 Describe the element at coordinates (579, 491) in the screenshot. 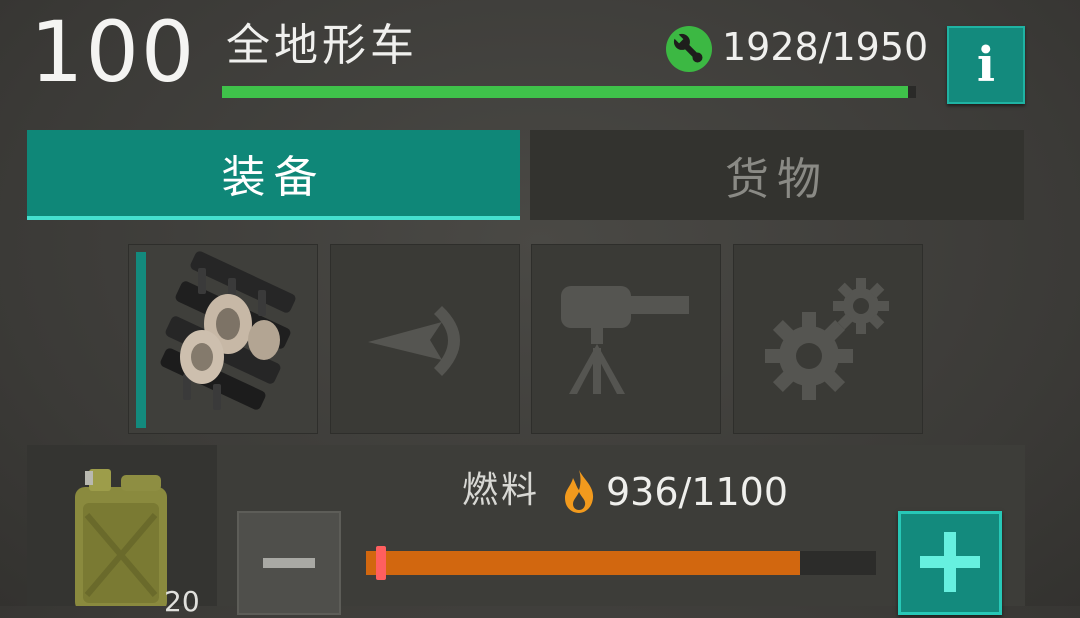

I see `flame-icon` at that location.